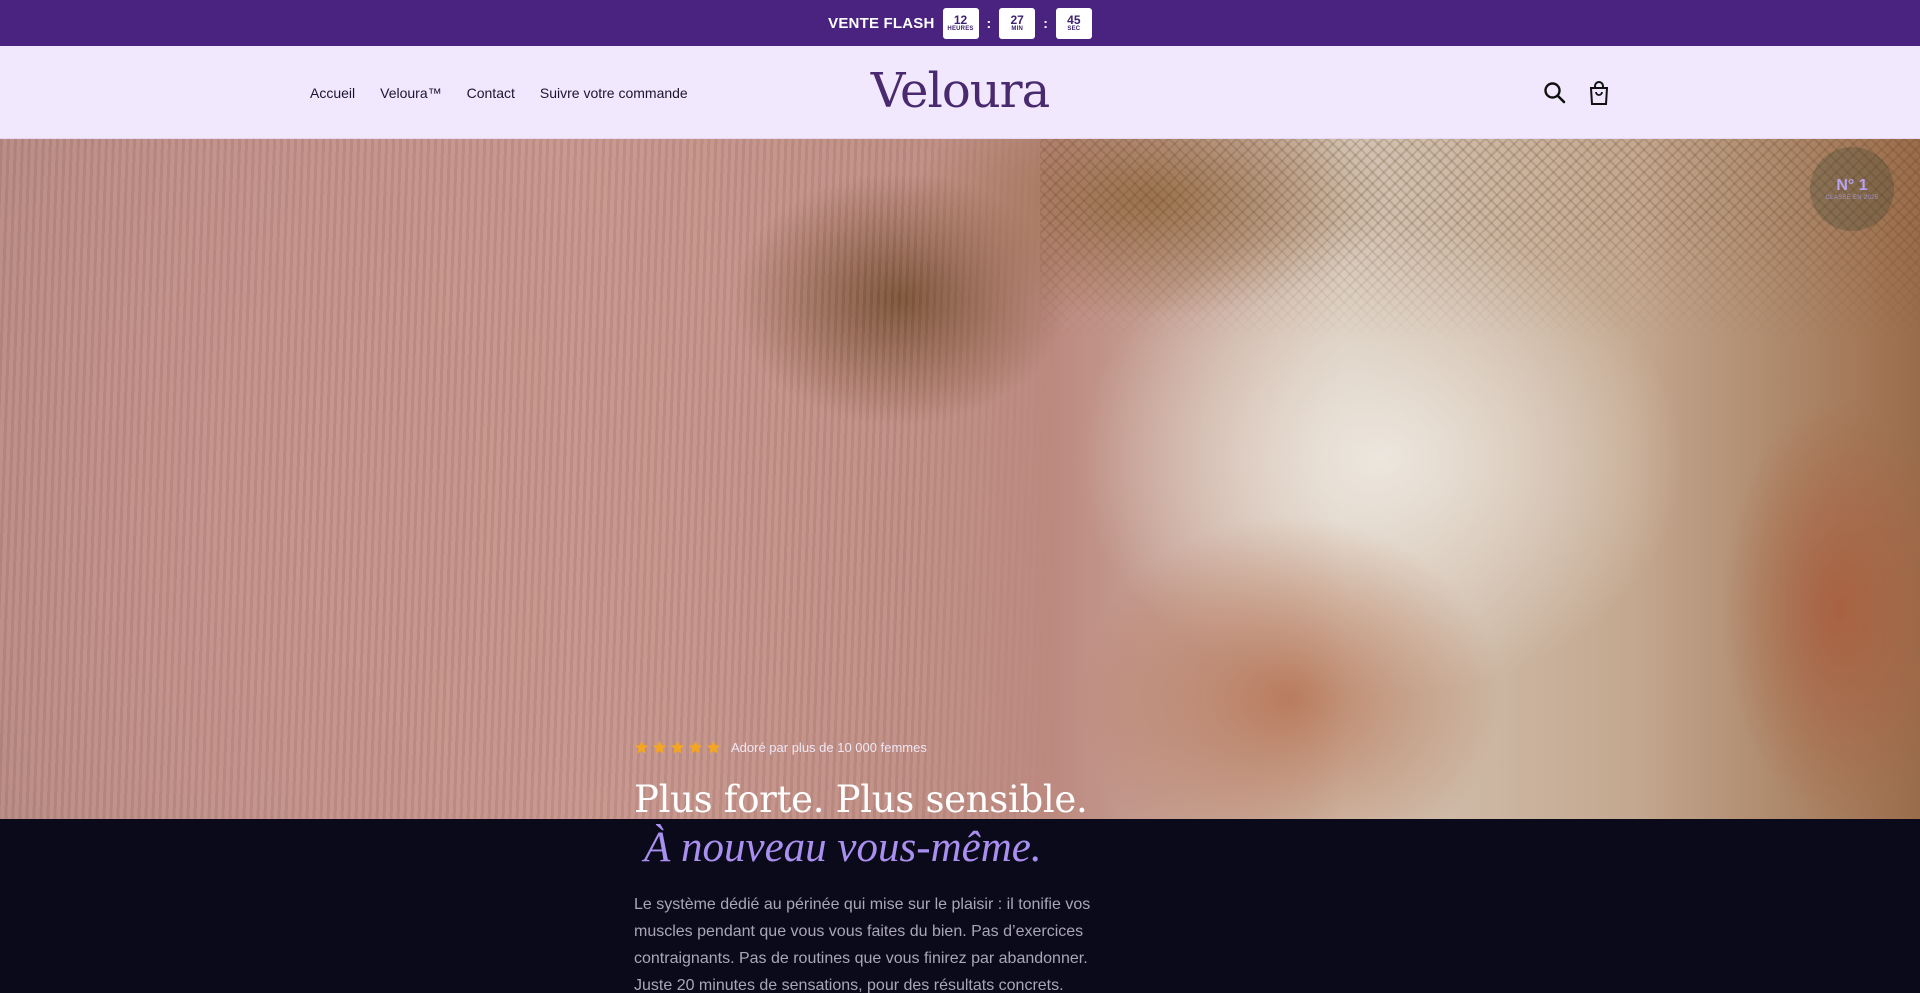  Describe the element at coordinates (1480, 239) in the screenshot. I see `hero-headboard-texture` at that location.